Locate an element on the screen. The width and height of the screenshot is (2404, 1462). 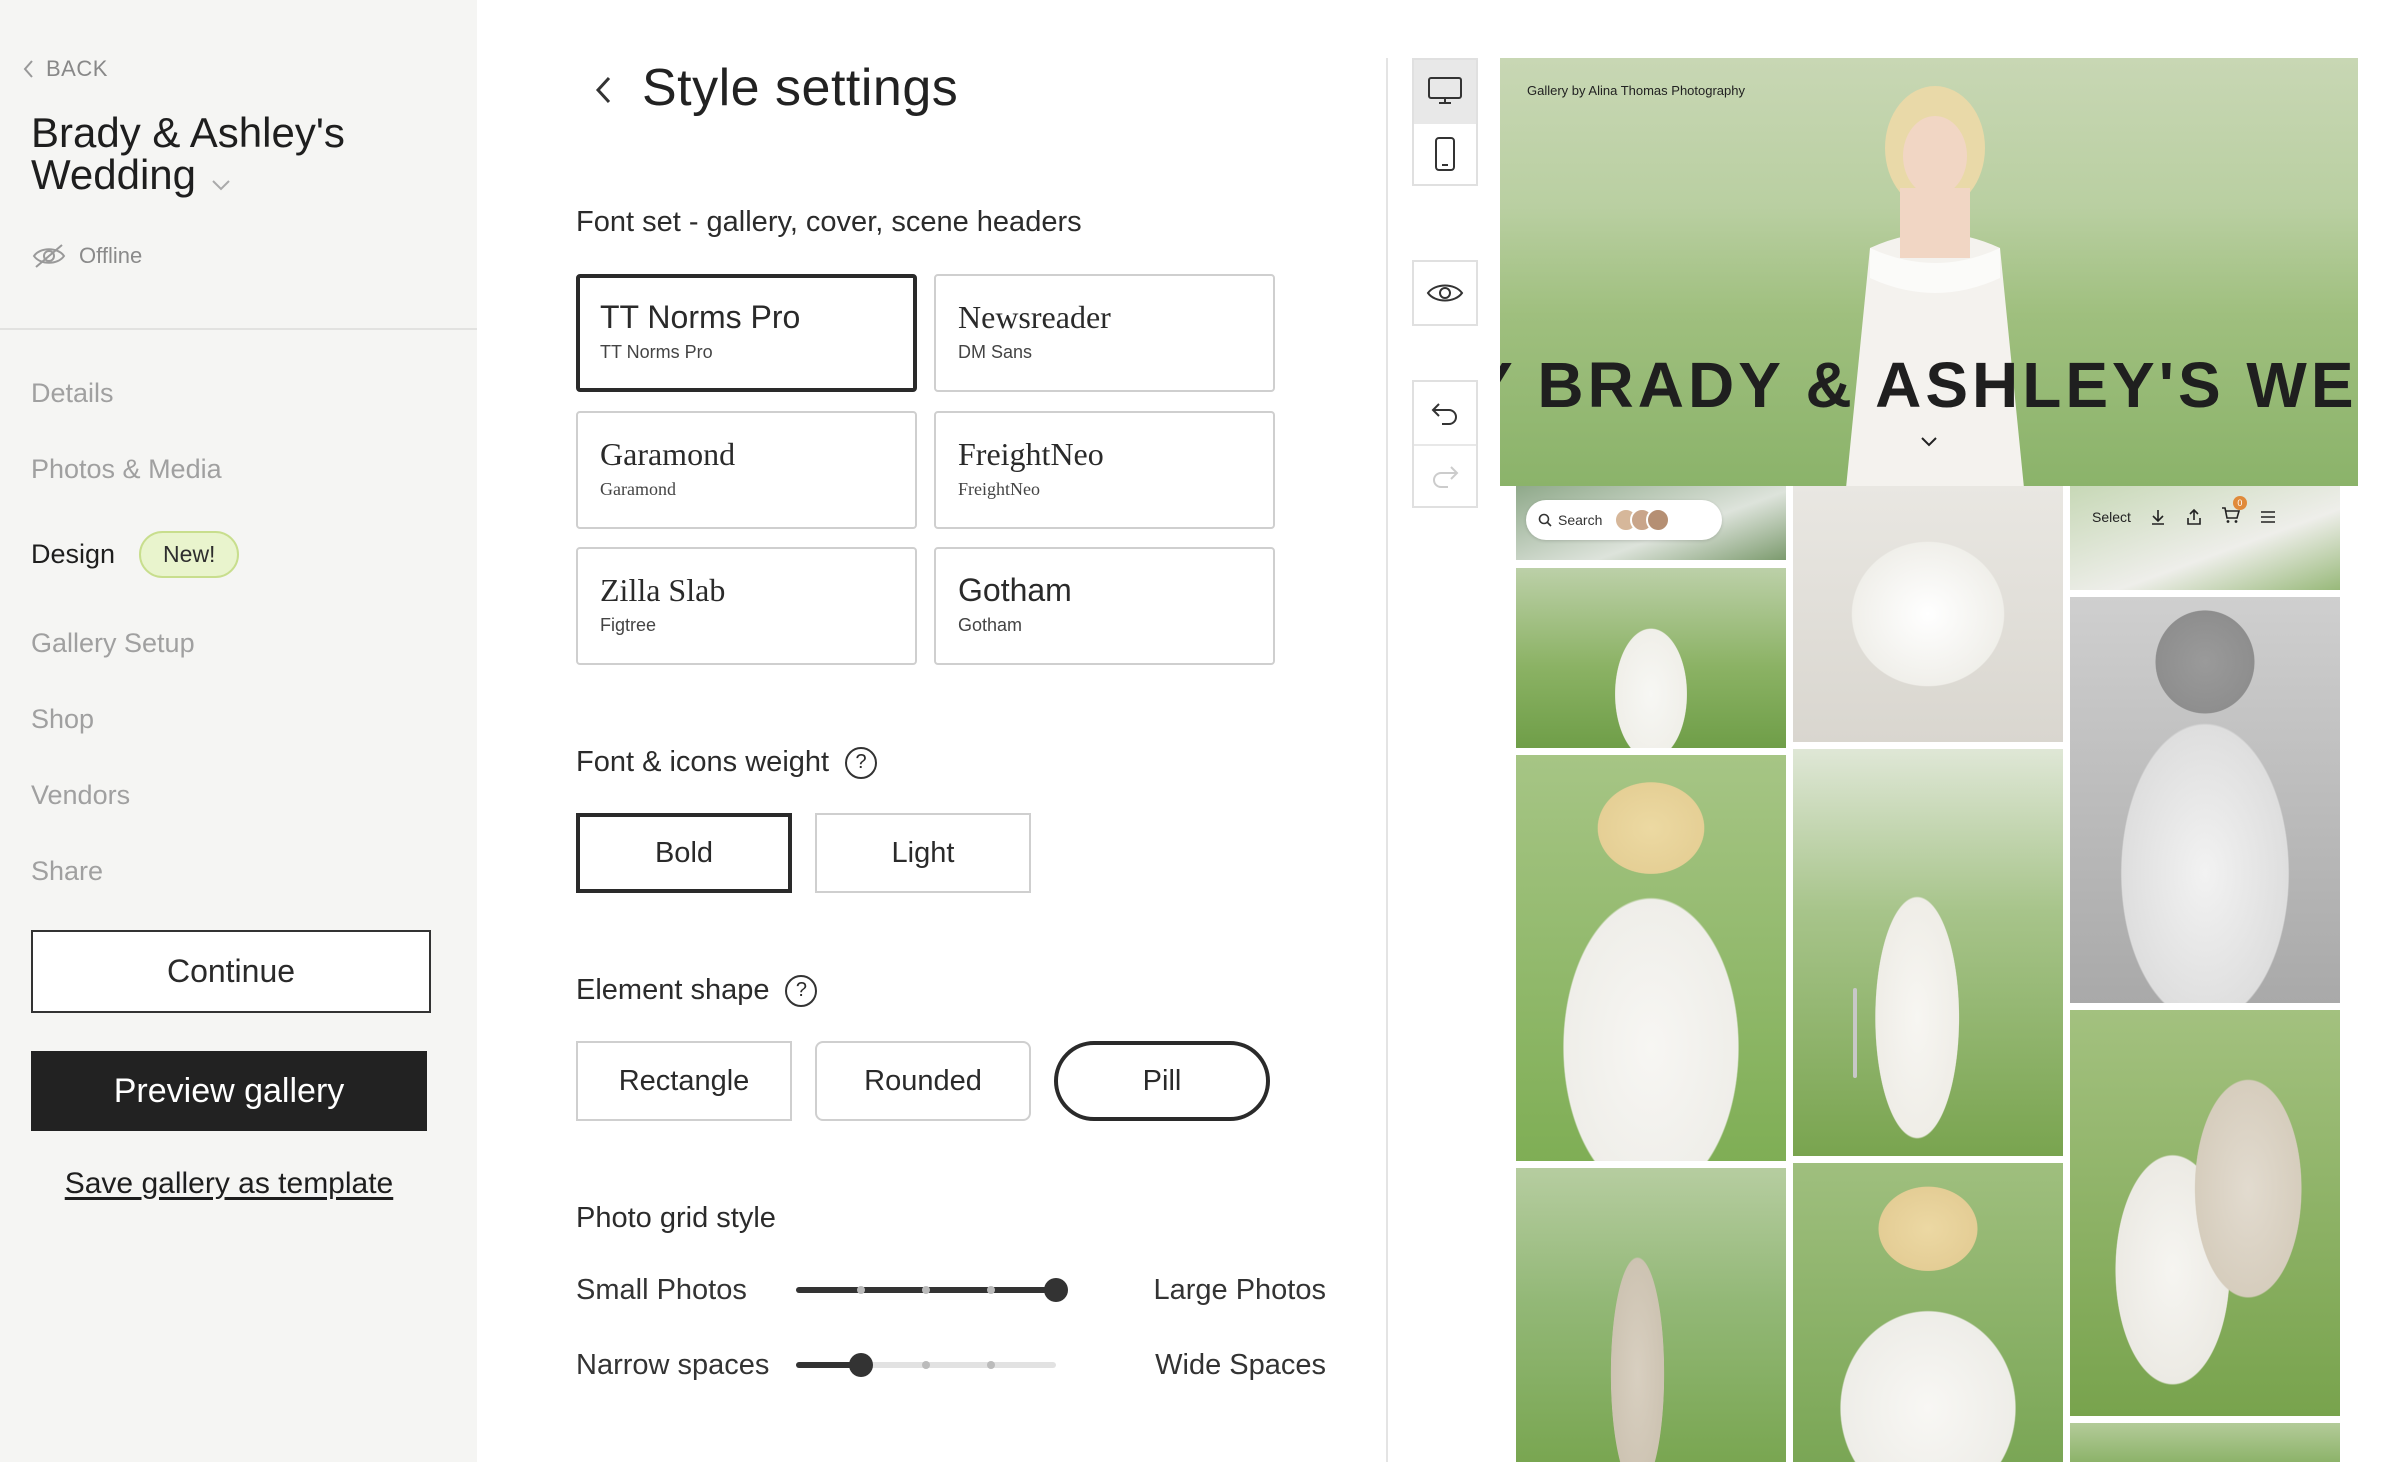
search-placeholder: Search is located at coordinates (1580, 520).